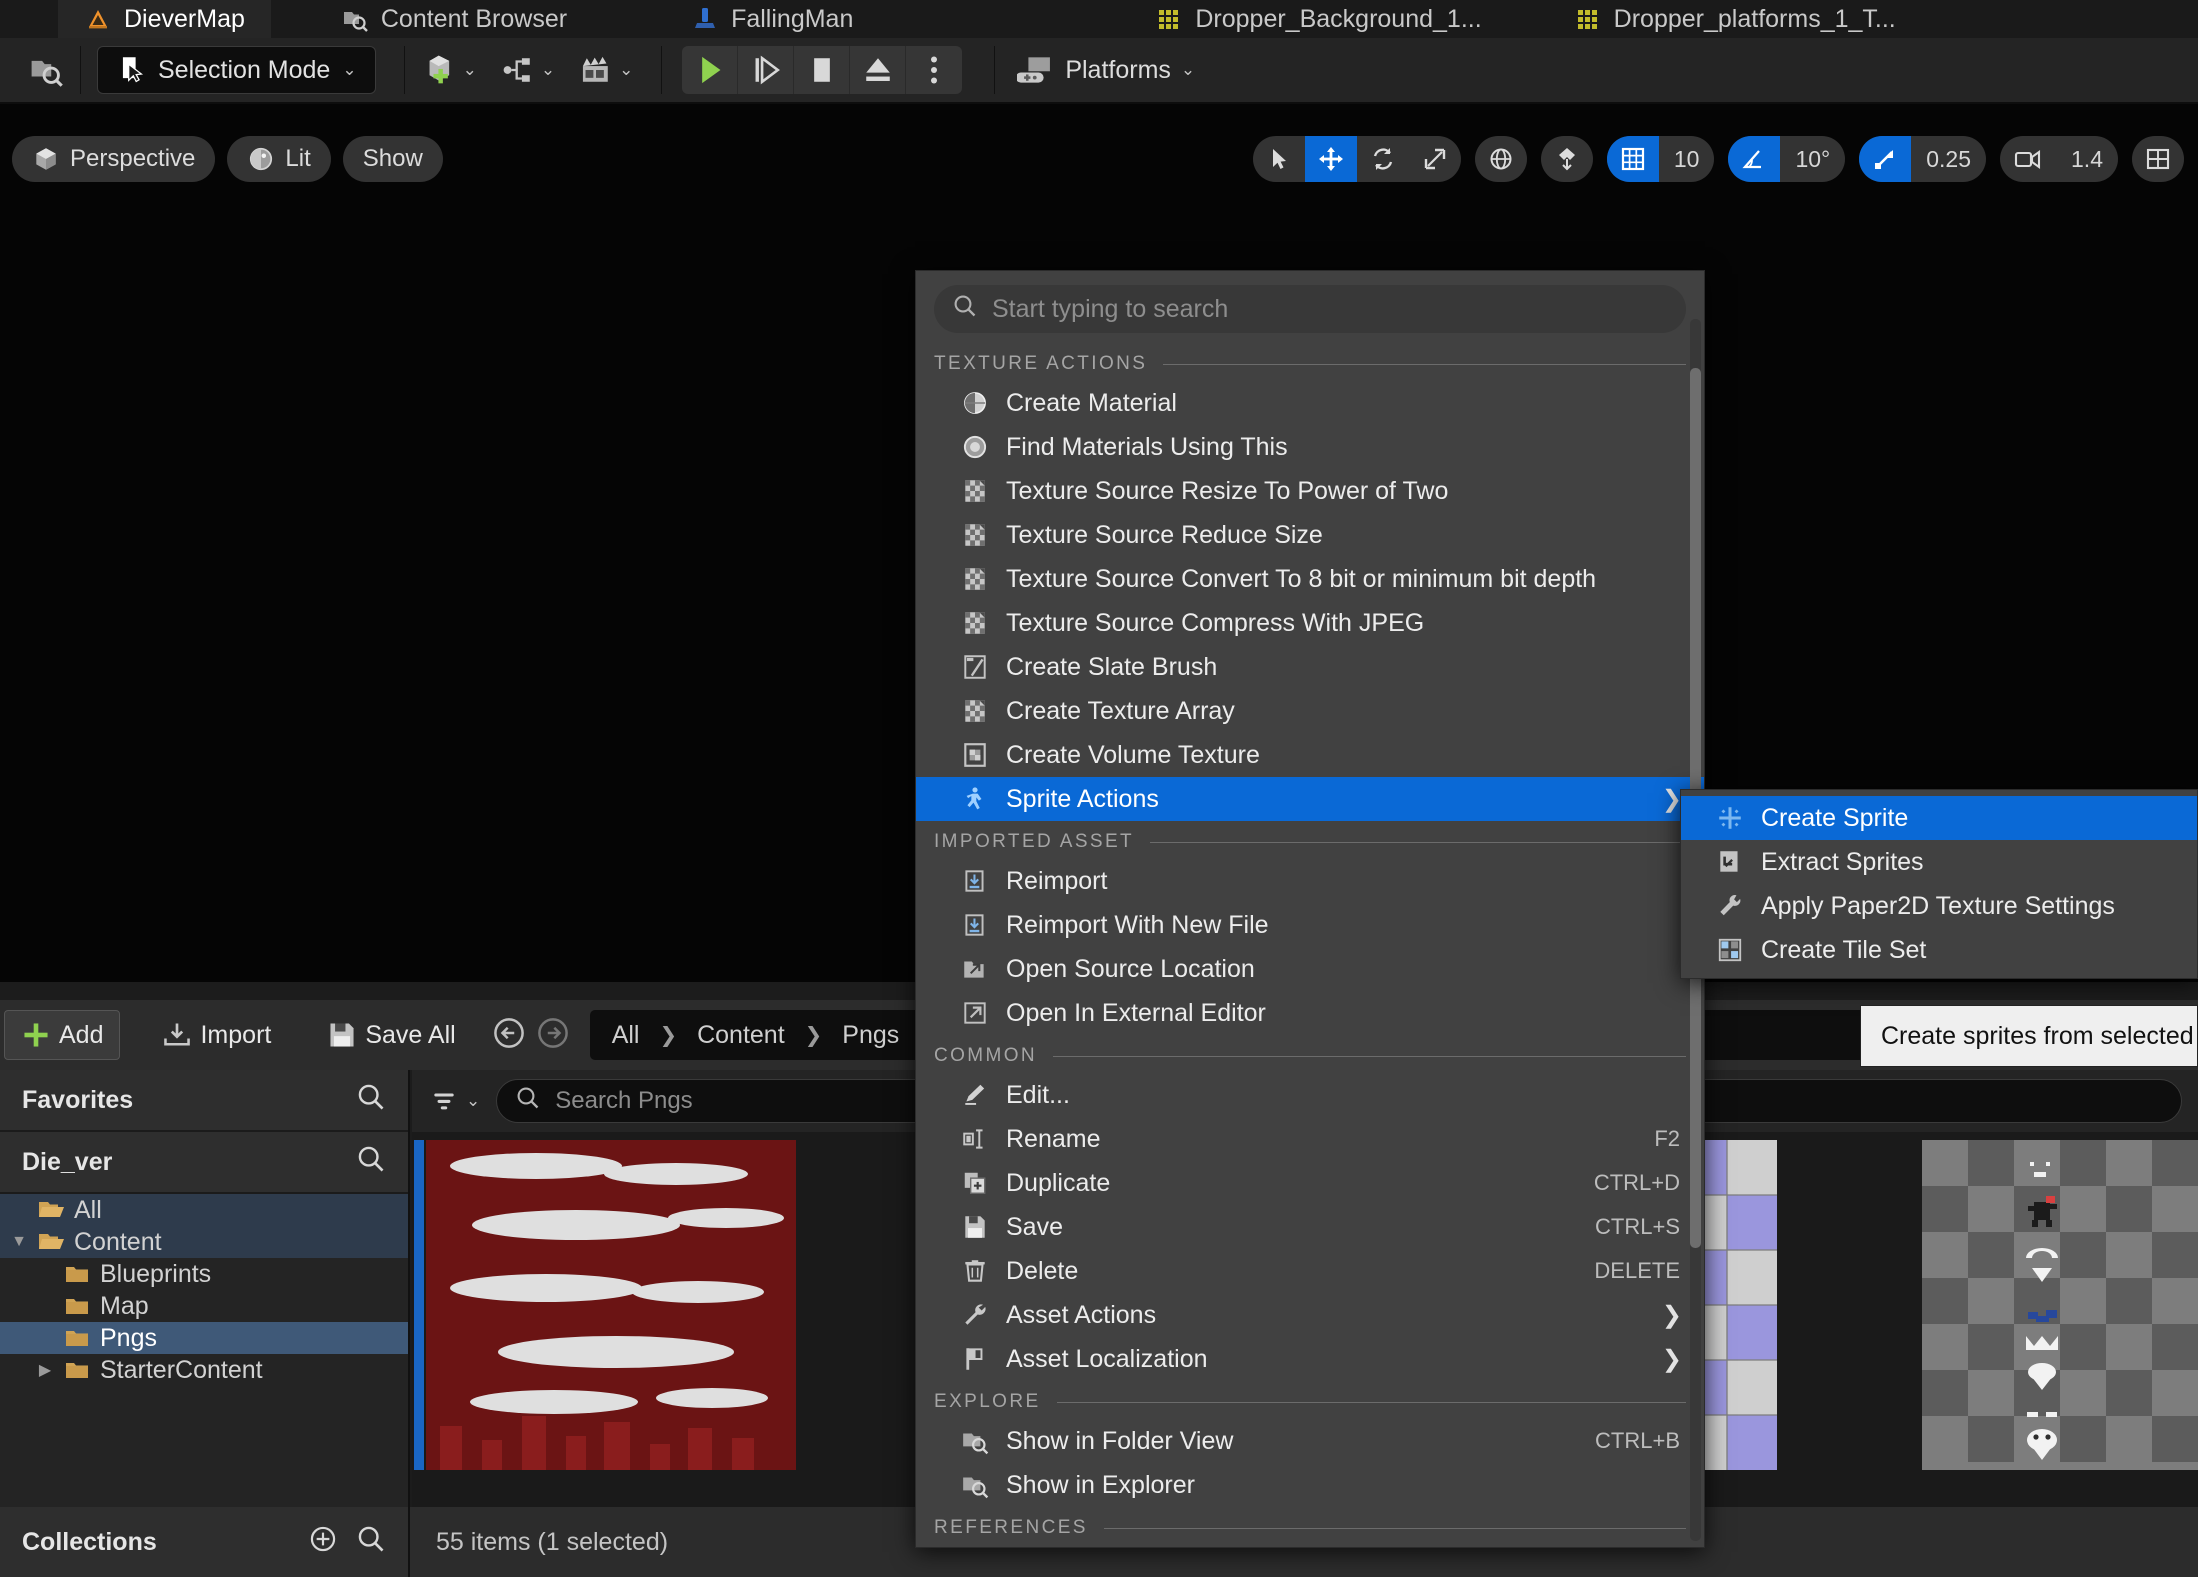 Image resolution: width=2198 pixels, height=1577 pixels. Describe the element at coordinates (391, 1035) in the screenshot. I see `save-all-button: Save All` at that location.